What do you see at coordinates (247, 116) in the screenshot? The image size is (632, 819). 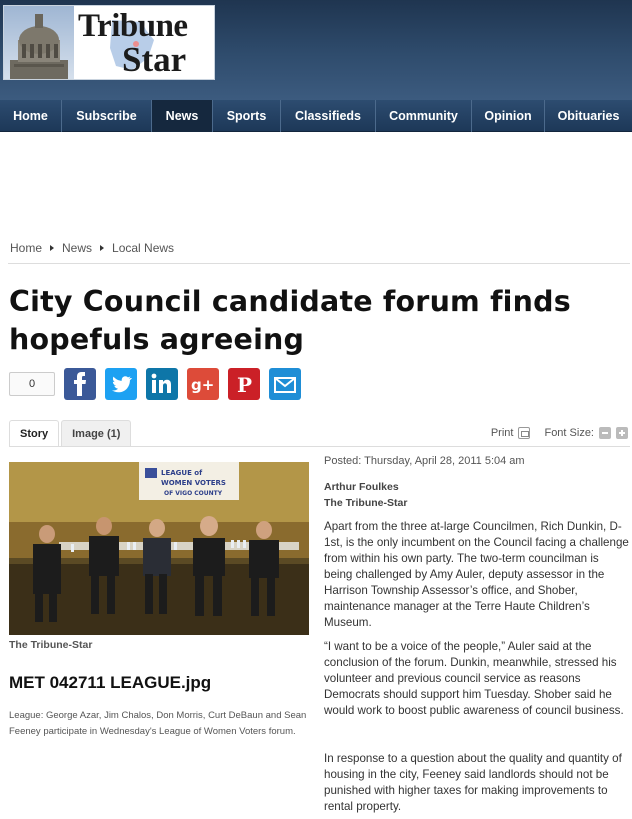 I see `nav-item-sports: Sports` at bounding box center [247, 116].